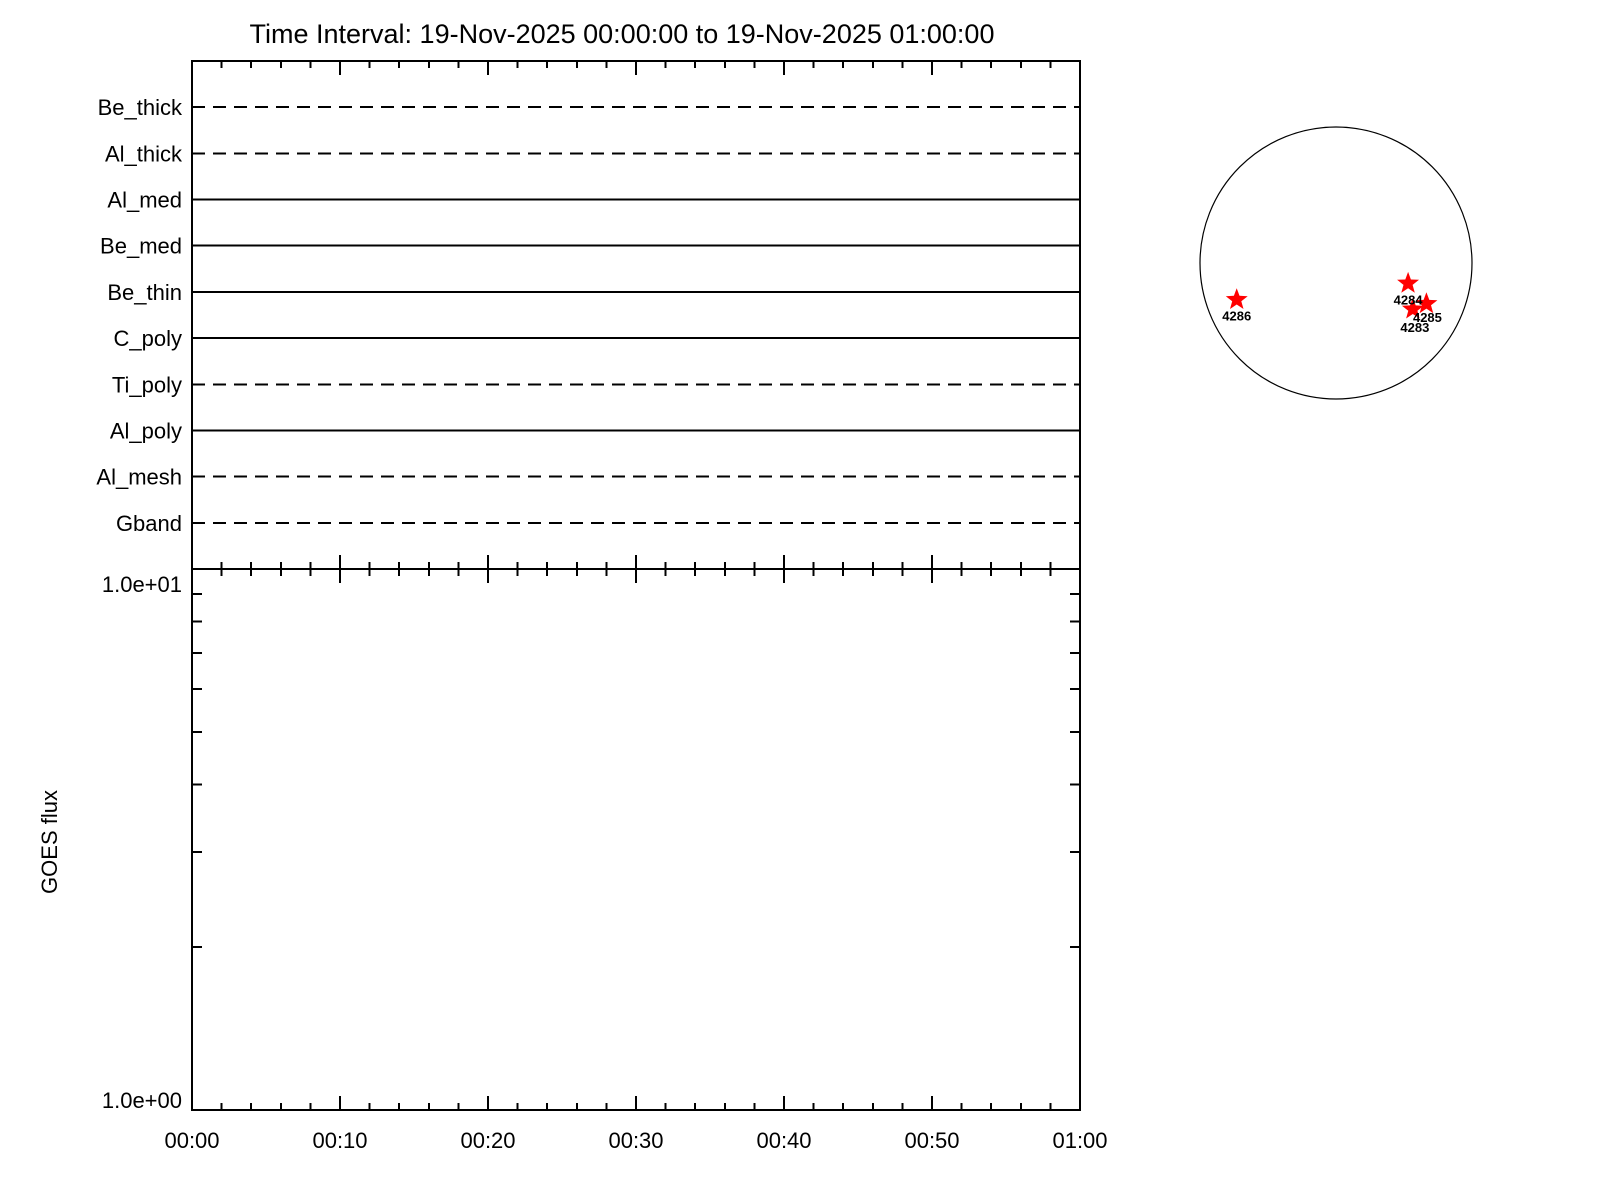 This screenshot has height=1200, width=1600. Describe the element at coordinates (339, 1140) in the screenshot. I see `x-tick-label-00-10: 00:10` at that location.